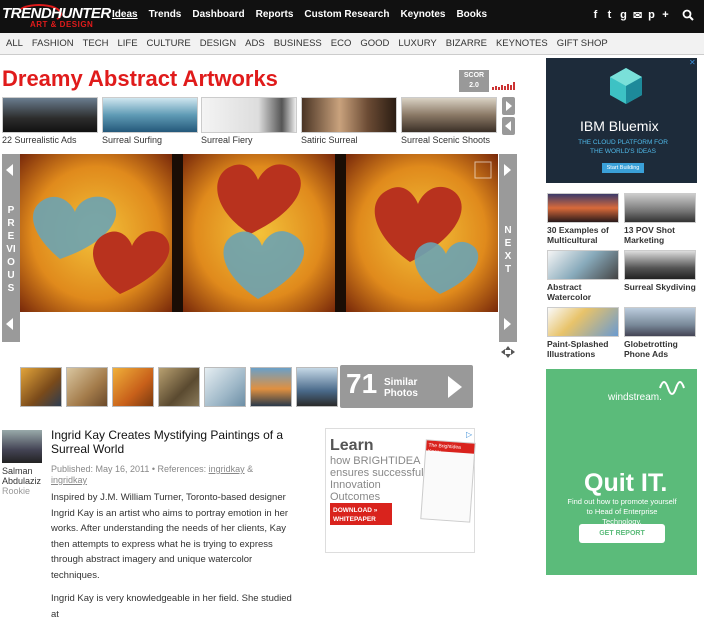 The image size is (704, 622). Describe the element at coordinates (471, 14) in the screenshot. I see `nav-books: Books` at that location.